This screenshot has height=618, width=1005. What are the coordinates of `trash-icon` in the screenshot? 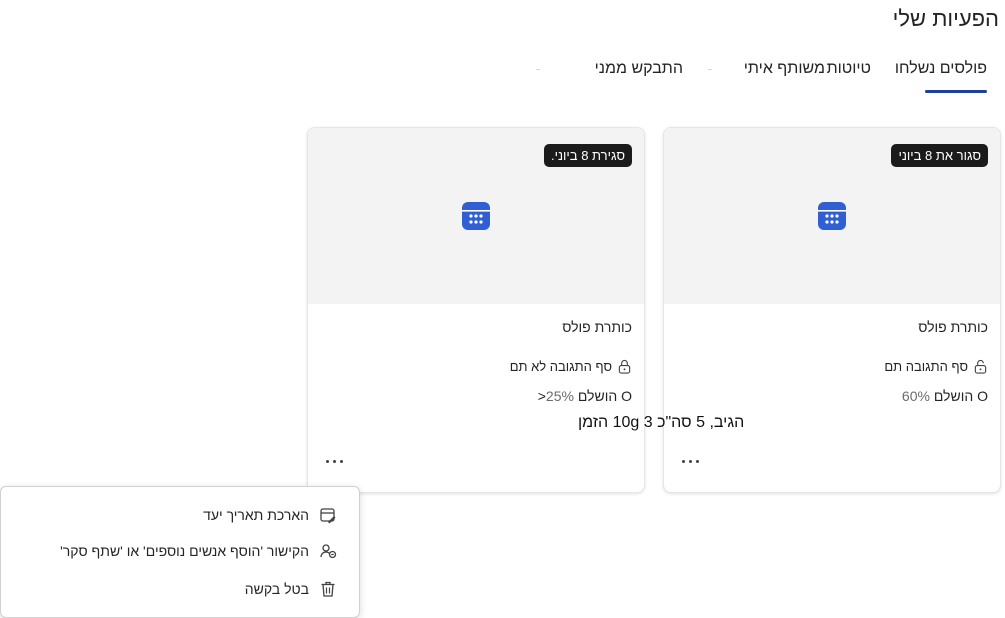 It's located at (328, 589).